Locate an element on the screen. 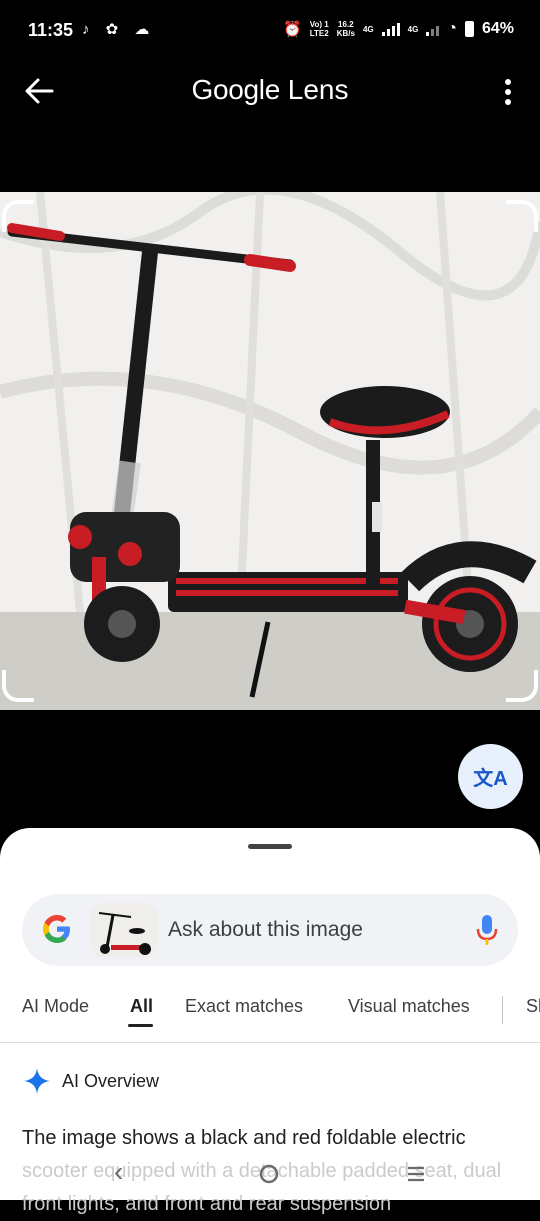 The image size is (540, 1221). system-nav-bar: ‹ is located at coordinates (270, 1176).